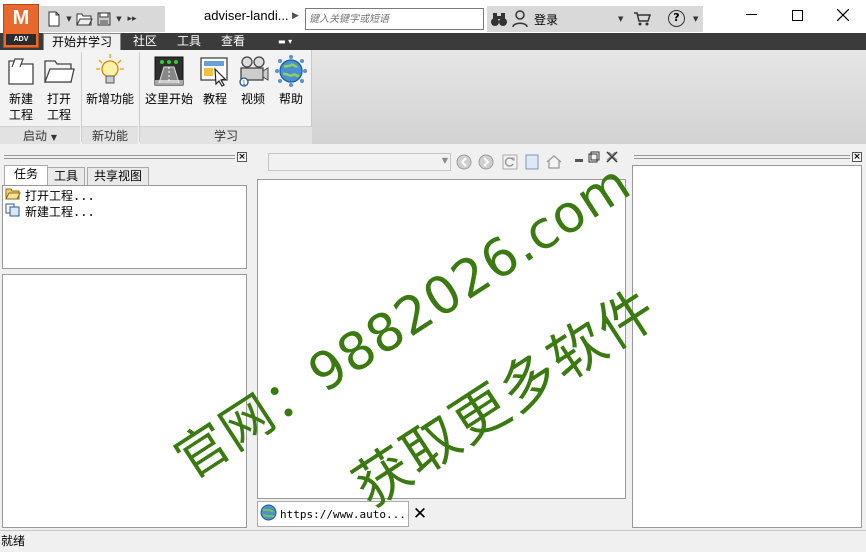 The image size is (866, 552). Describe the element at coordinates (215, 71) in the screenshot. I see `tutorial-icon` at that location.